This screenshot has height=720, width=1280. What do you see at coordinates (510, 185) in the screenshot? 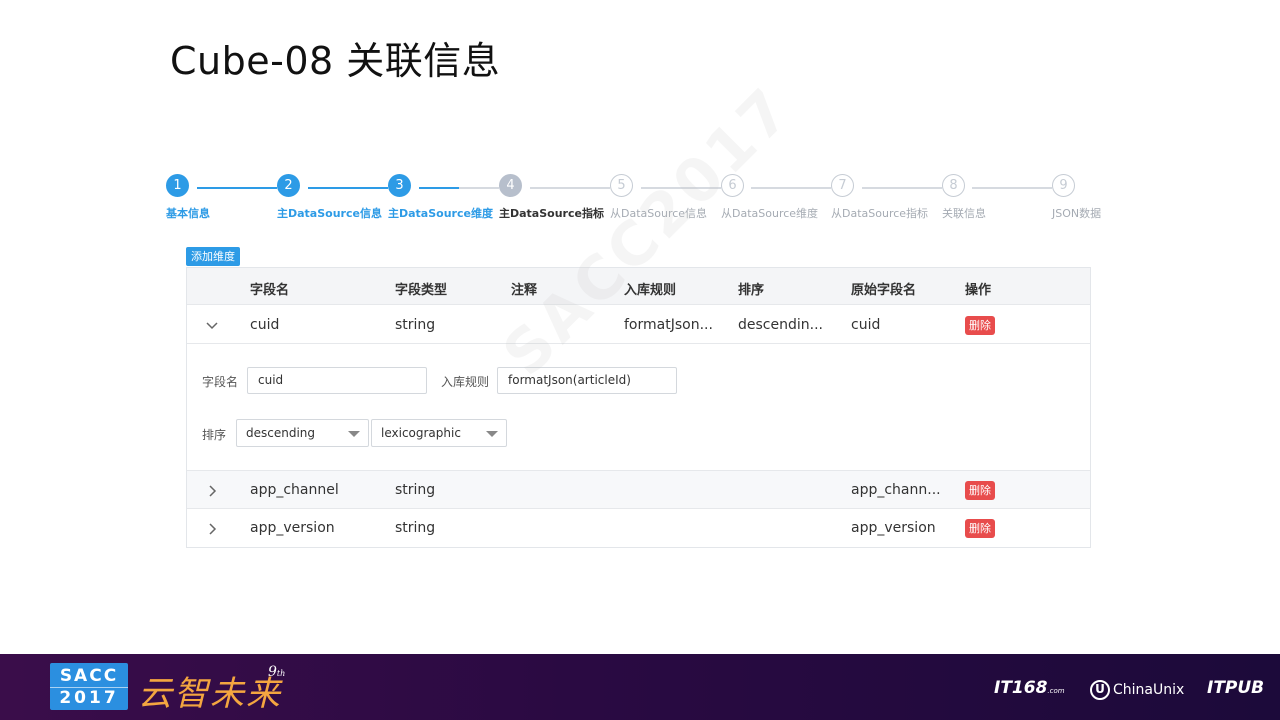
I see `step-number: 4` at bounding box center [510, 185].